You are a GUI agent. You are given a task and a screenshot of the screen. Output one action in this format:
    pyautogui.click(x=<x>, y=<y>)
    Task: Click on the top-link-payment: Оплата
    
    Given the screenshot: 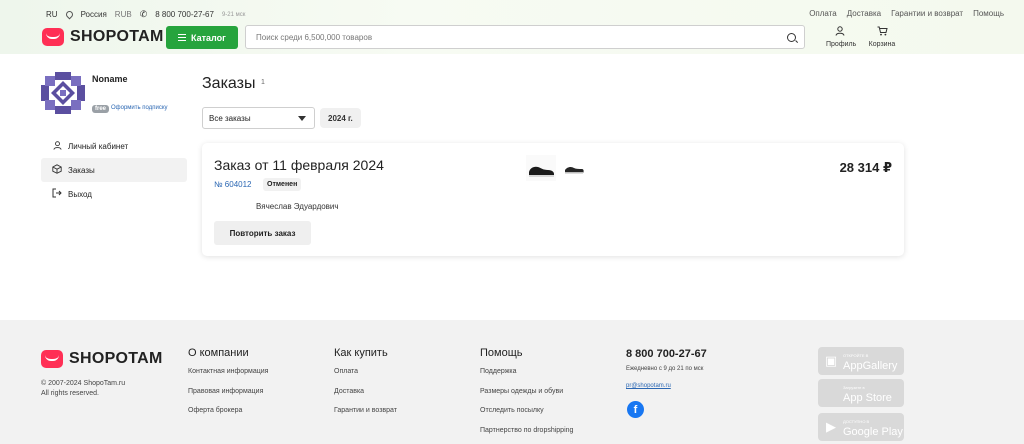 What is the action you would take?
    pyautogui.click(x=823, y=13)
    